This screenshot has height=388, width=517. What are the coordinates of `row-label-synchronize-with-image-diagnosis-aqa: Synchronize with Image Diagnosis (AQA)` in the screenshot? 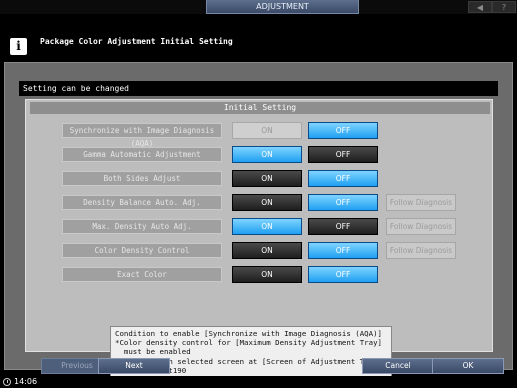 It's located at (142, 135).